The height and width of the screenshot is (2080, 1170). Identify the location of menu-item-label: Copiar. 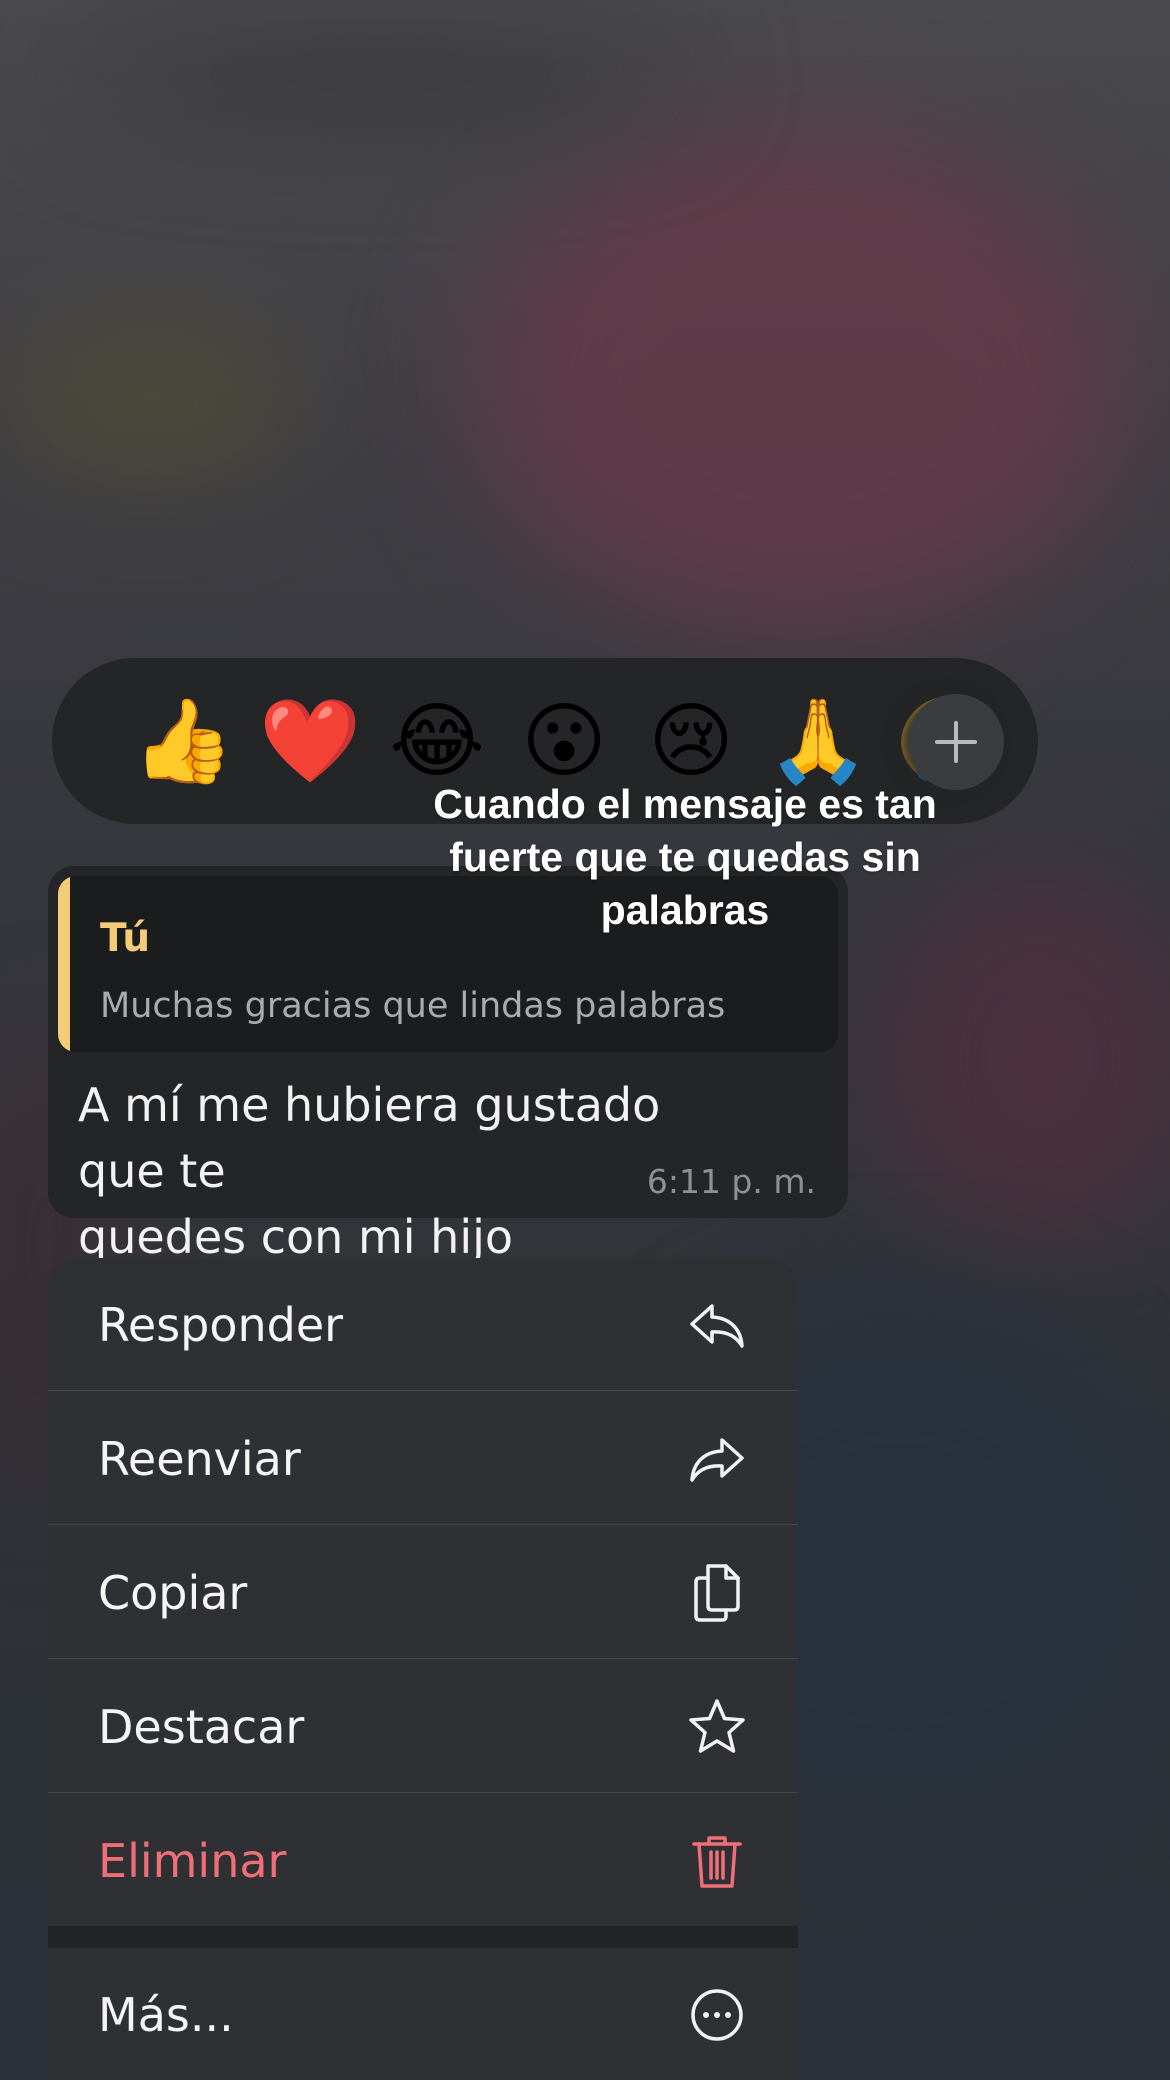
(173, 1593).